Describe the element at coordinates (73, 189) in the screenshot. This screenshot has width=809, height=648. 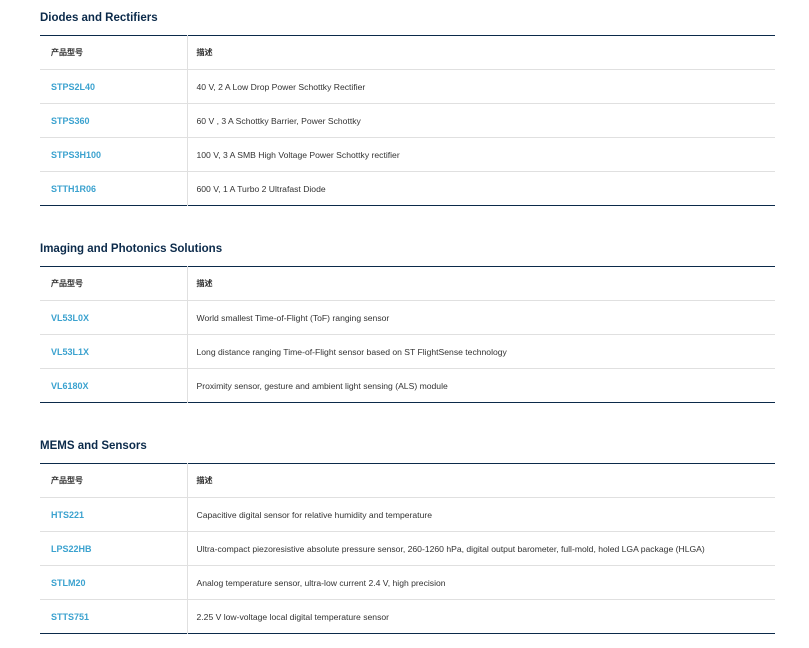
I see `part-number-link: STTH1R06` at that location.